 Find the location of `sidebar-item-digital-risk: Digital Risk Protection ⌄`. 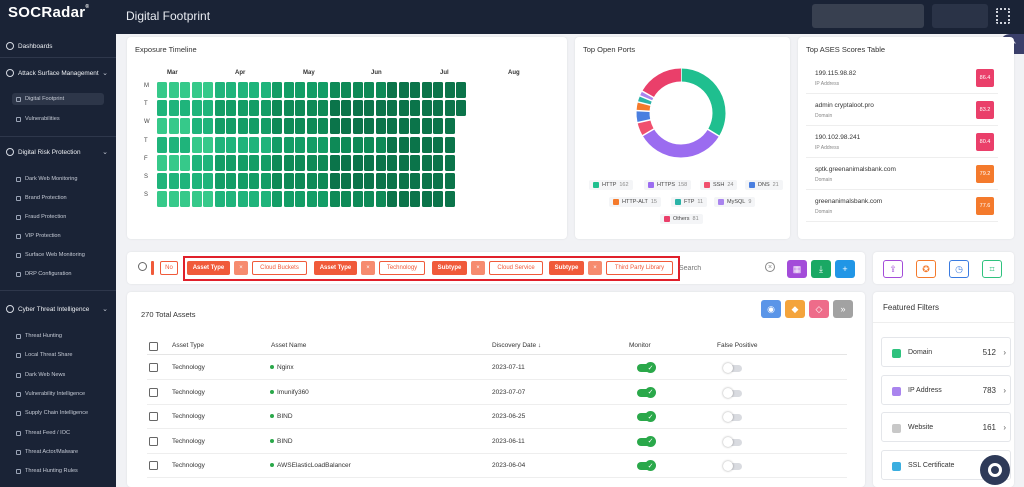

sidebar-item-digital-risk: Digital Risk Protection ⌄ is located at coordinates (60, 152).